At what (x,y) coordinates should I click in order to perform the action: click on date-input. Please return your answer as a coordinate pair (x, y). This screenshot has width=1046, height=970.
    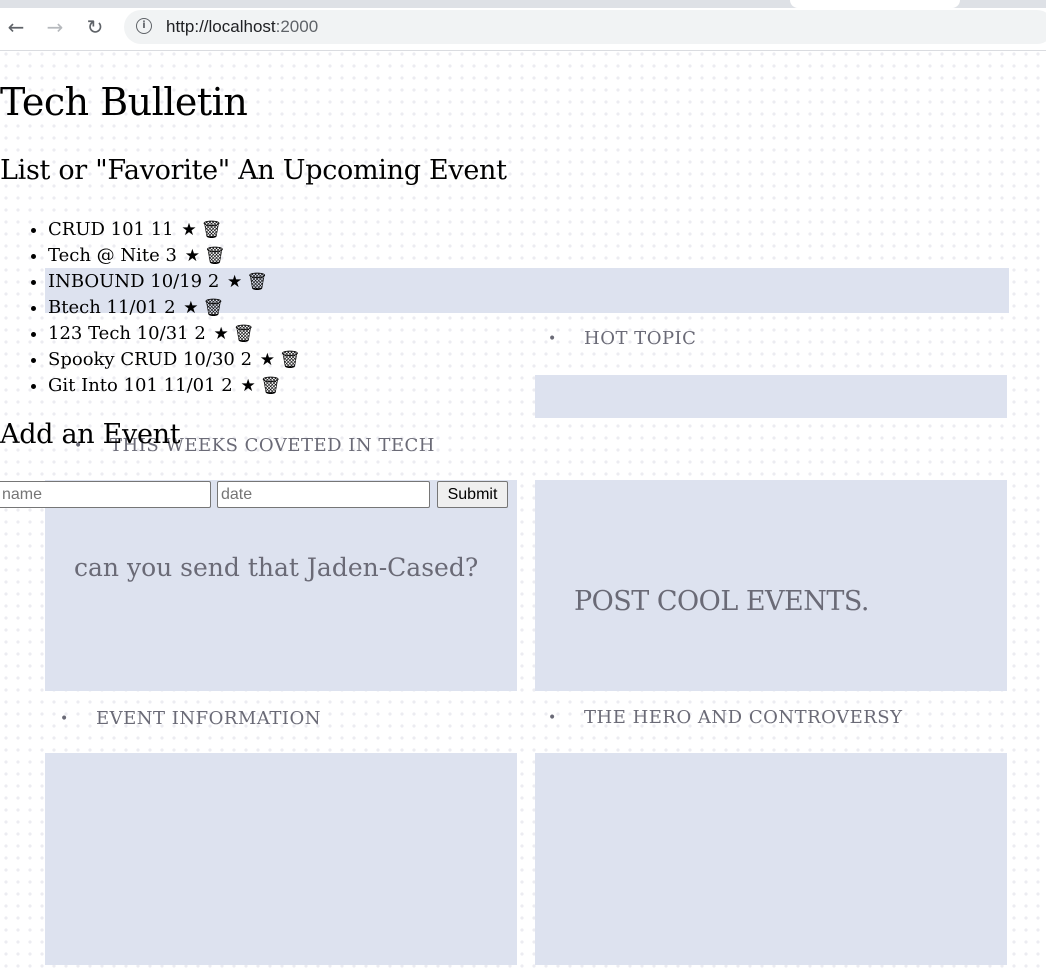
    Looking at the image, I should click on (323, 494).